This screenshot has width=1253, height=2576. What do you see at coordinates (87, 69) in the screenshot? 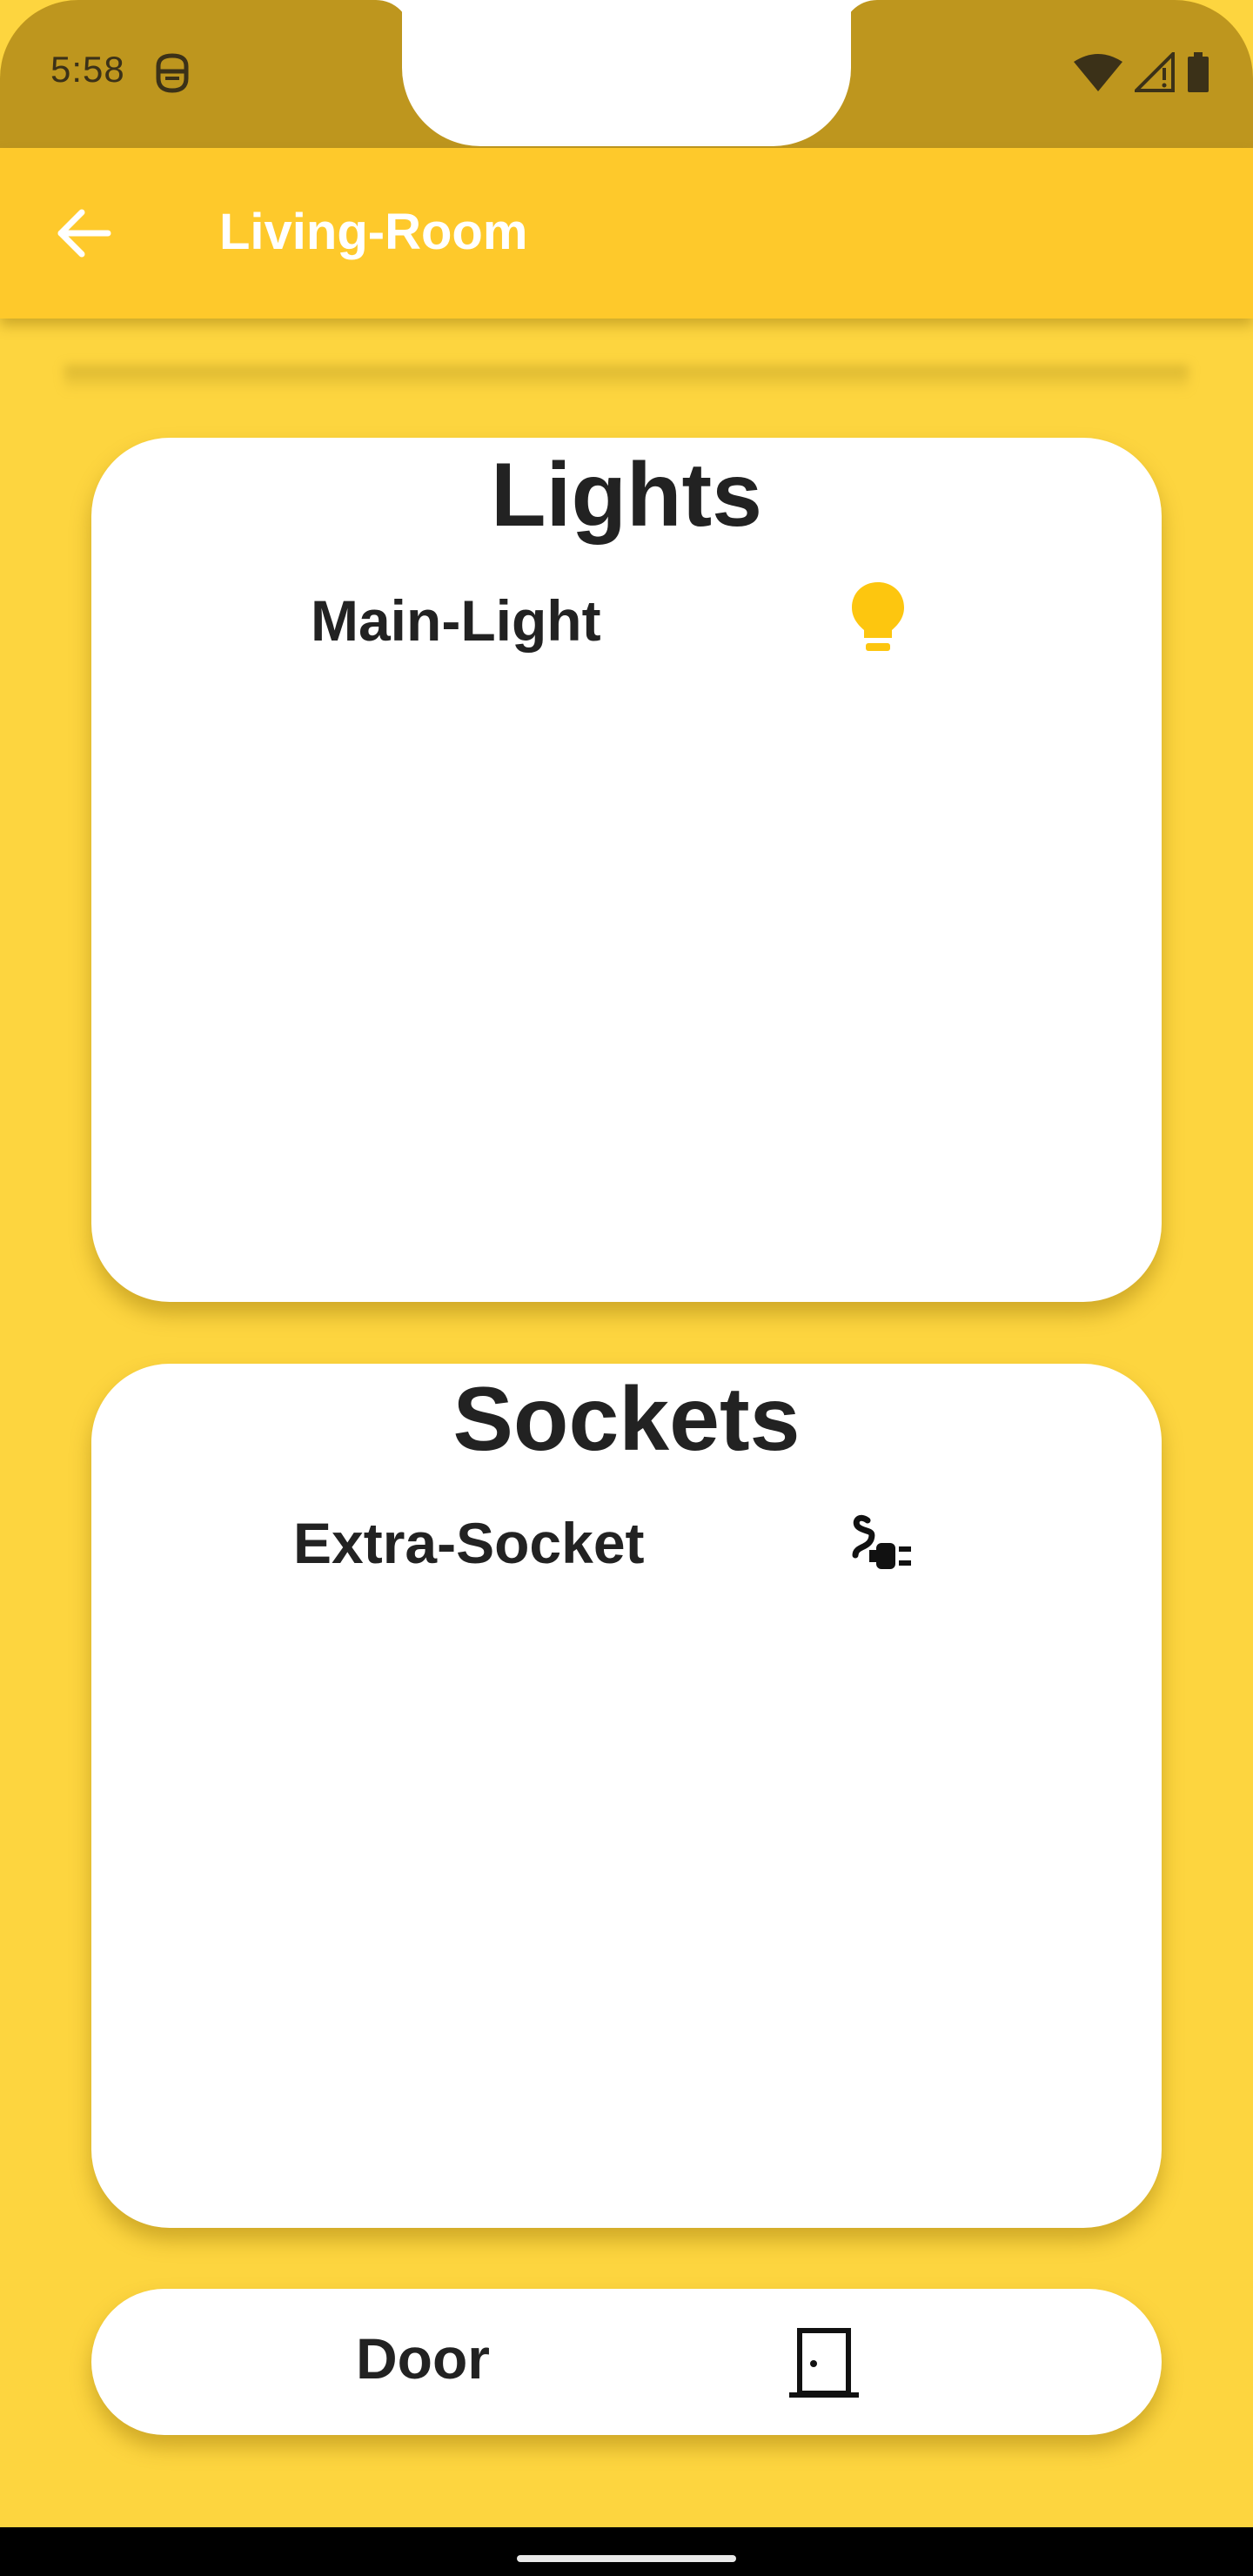
I see `status-time: 5:58` at bounding box center [87, 69].